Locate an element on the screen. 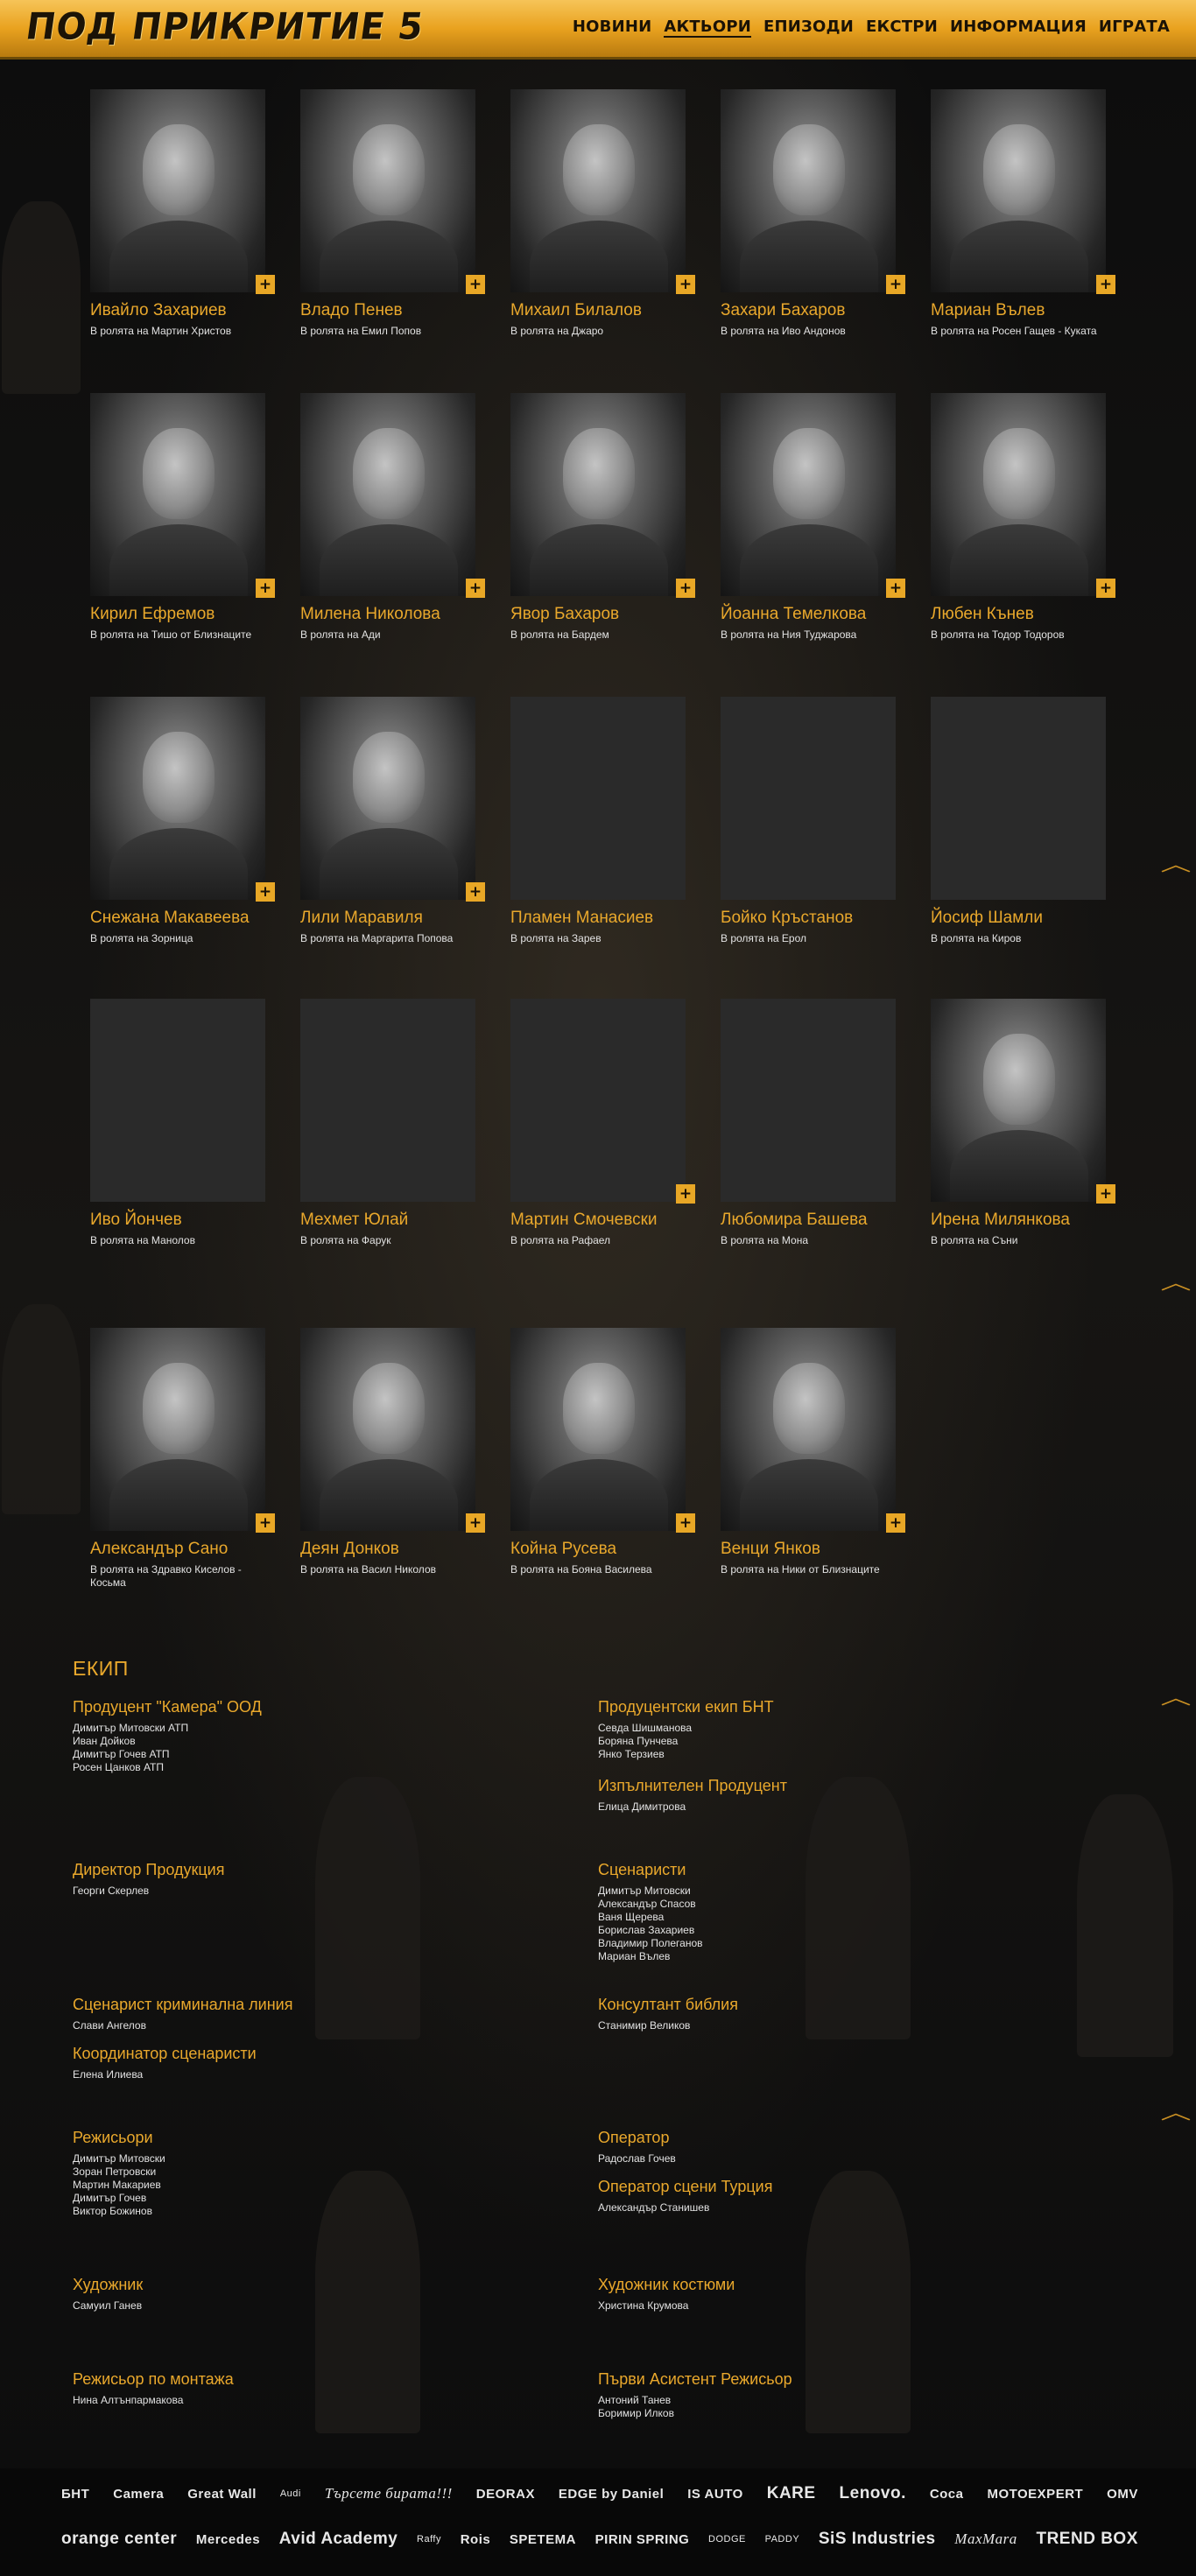 The image size is (1196, 2576). actor-name: Койна Русева is located at coordinates (598, 1549).